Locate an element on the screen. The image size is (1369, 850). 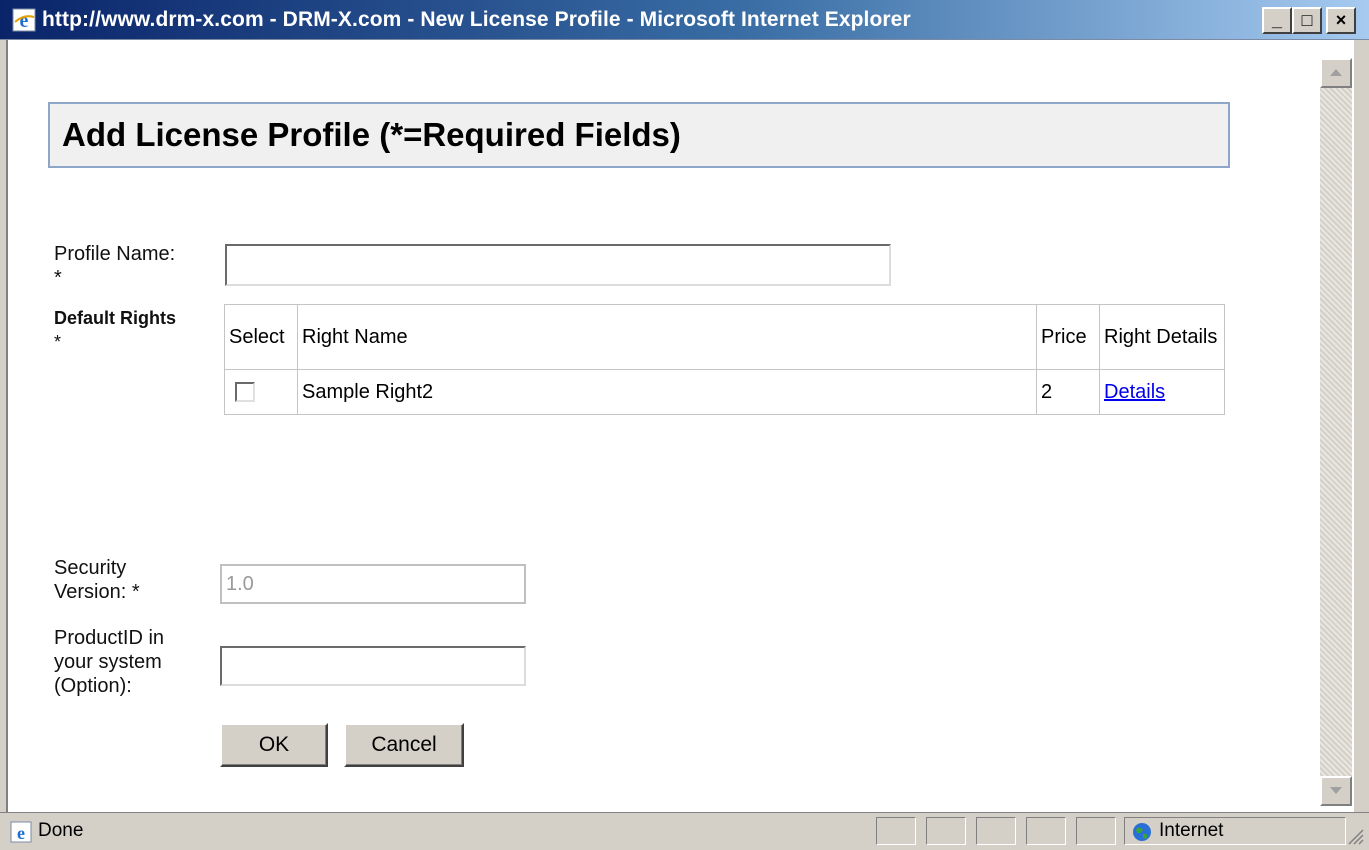
scroll-down-button is located at coordinates (1336, 791).